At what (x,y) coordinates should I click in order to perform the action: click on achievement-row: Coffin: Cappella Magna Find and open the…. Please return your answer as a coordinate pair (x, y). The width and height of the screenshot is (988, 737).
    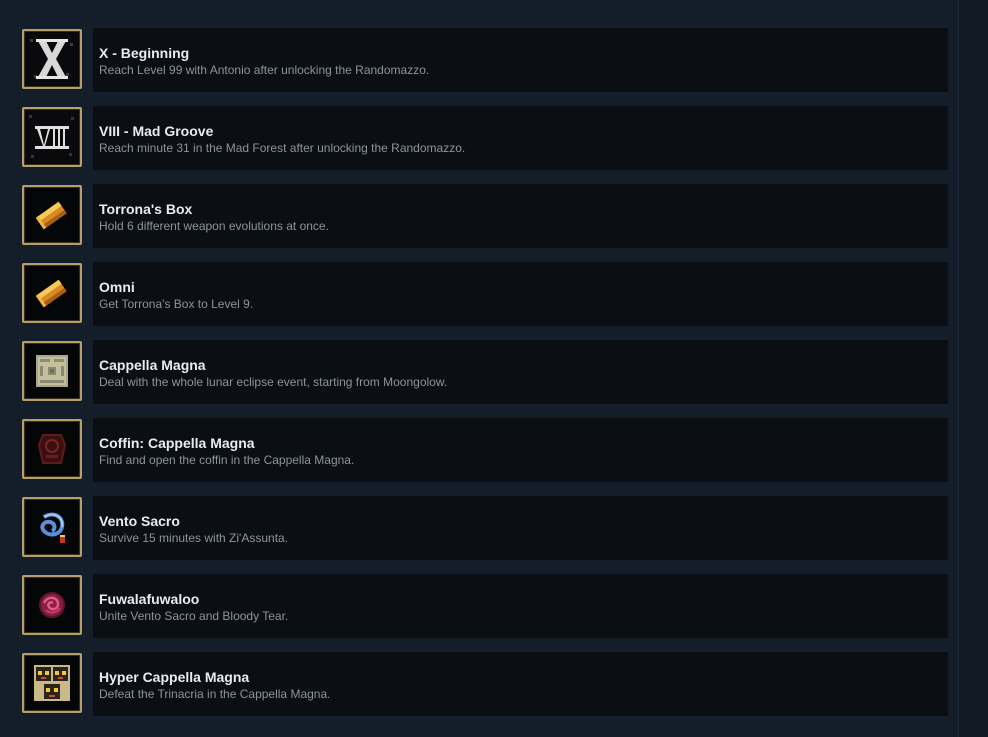
    Looking at the image, I should click on (485, 450).